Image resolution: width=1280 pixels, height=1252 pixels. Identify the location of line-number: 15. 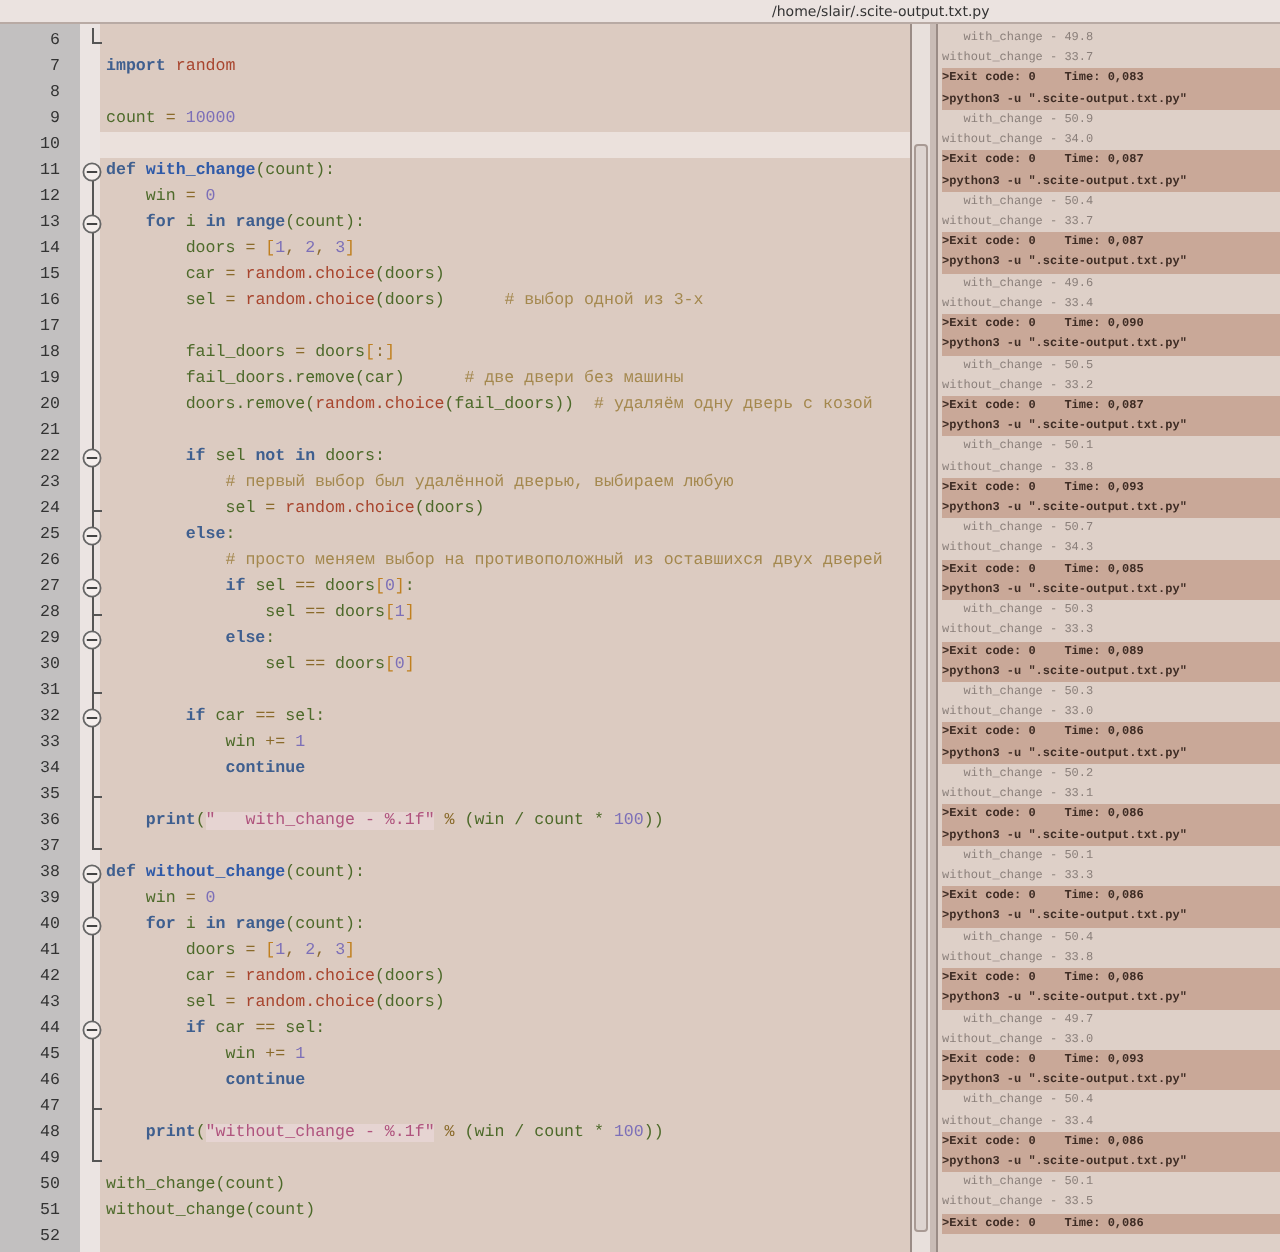
(50, 276).